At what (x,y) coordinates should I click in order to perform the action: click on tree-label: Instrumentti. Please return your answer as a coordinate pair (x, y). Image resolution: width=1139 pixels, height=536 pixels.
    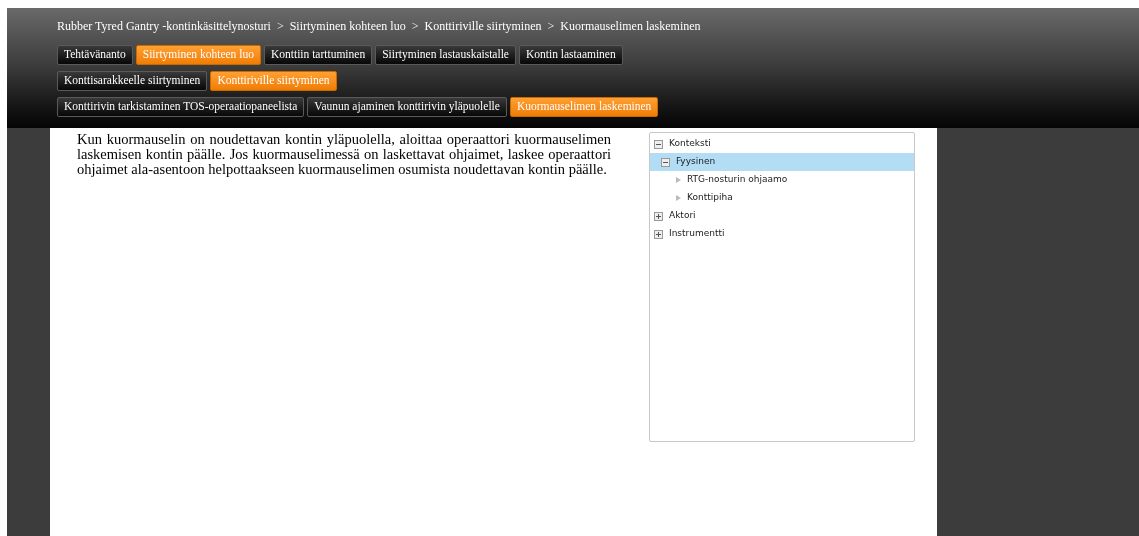
    Looking at the image, I should click on (697, 234).